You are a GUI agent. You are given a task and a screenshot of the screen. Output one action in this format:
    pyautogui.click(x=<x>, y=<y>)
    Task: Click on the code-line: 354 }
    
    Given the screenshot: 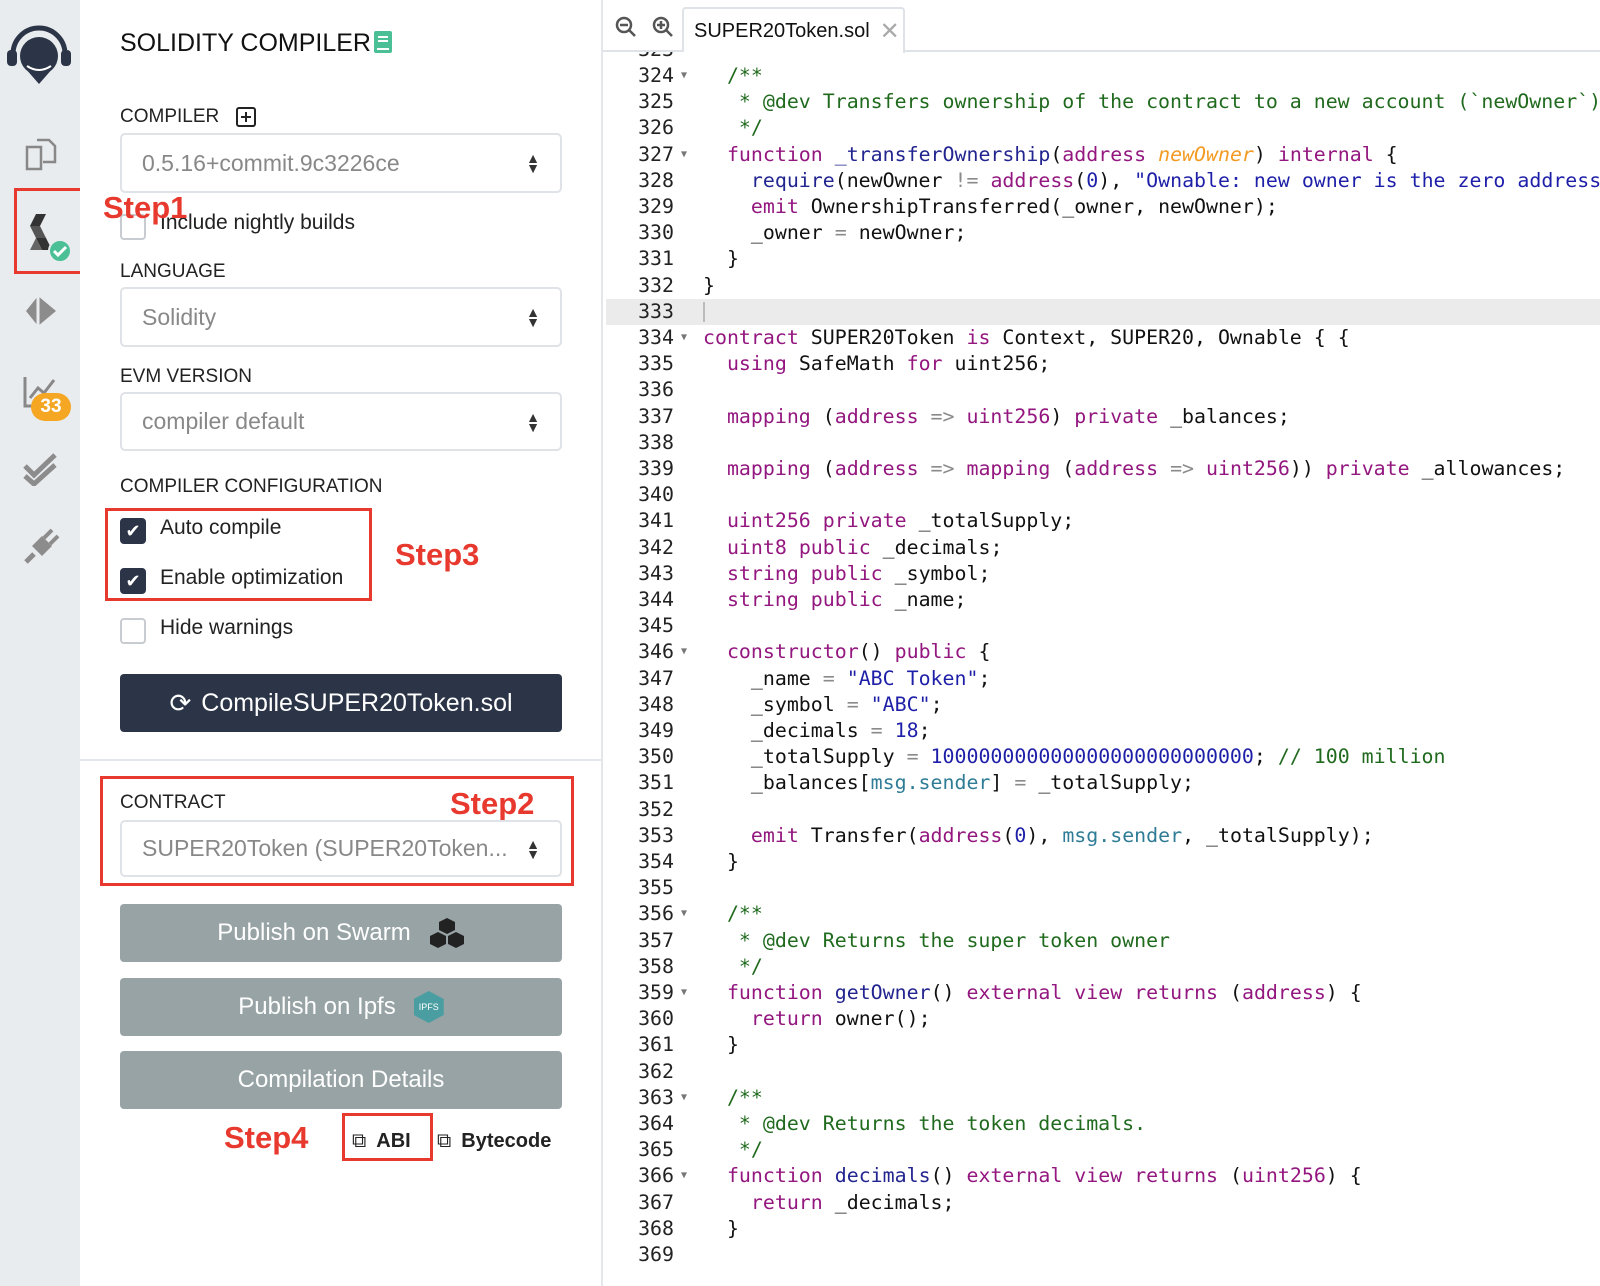 What is the action you would take?
    pyautogui.click(x=1103, y=862)
    